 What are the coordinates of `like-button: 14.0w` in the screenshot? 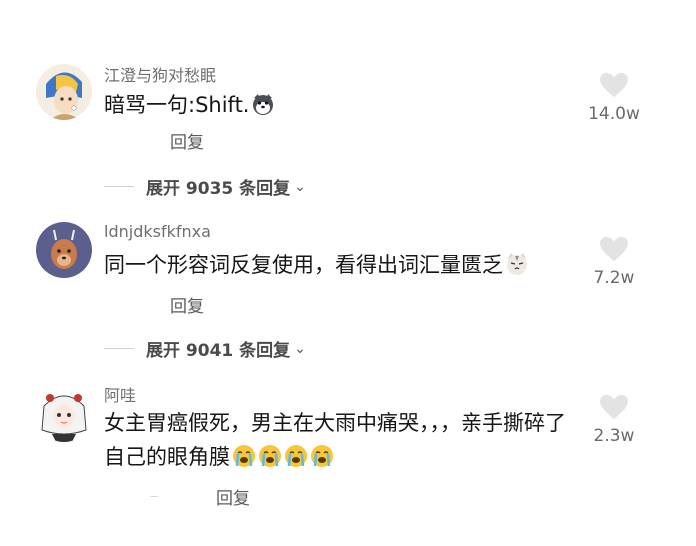 It's located at (614, 98).